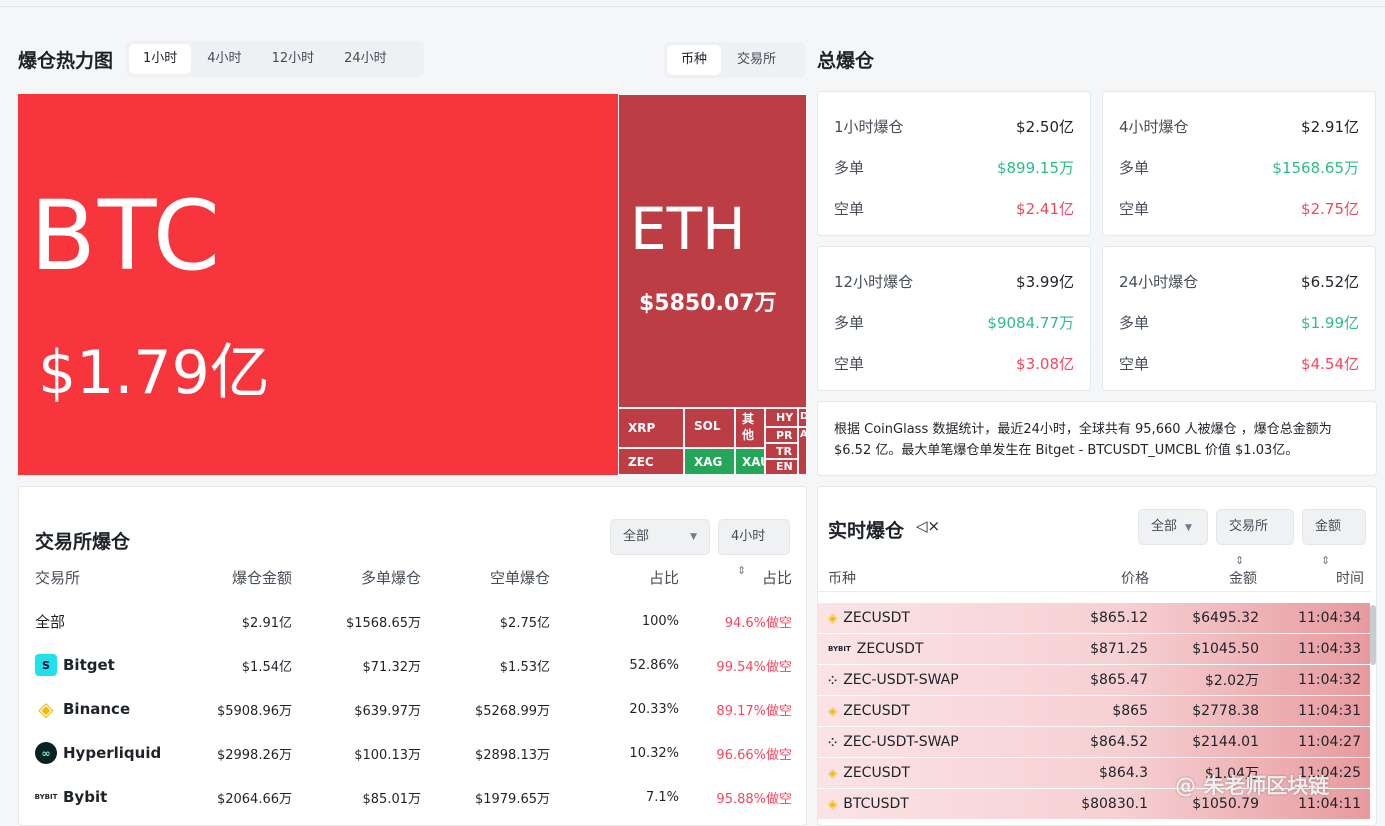 The image size is (1385, 826). I want to click on side-cell: 96.66%做空, so click(754, 755).